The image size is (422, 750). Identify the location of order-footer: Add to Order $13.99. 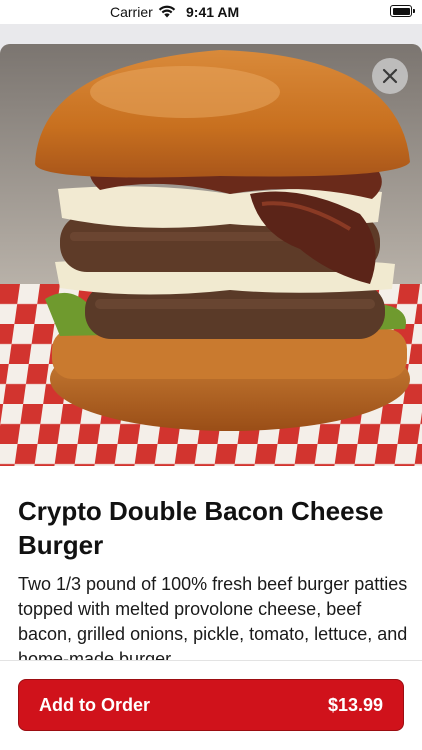
(211, 705).